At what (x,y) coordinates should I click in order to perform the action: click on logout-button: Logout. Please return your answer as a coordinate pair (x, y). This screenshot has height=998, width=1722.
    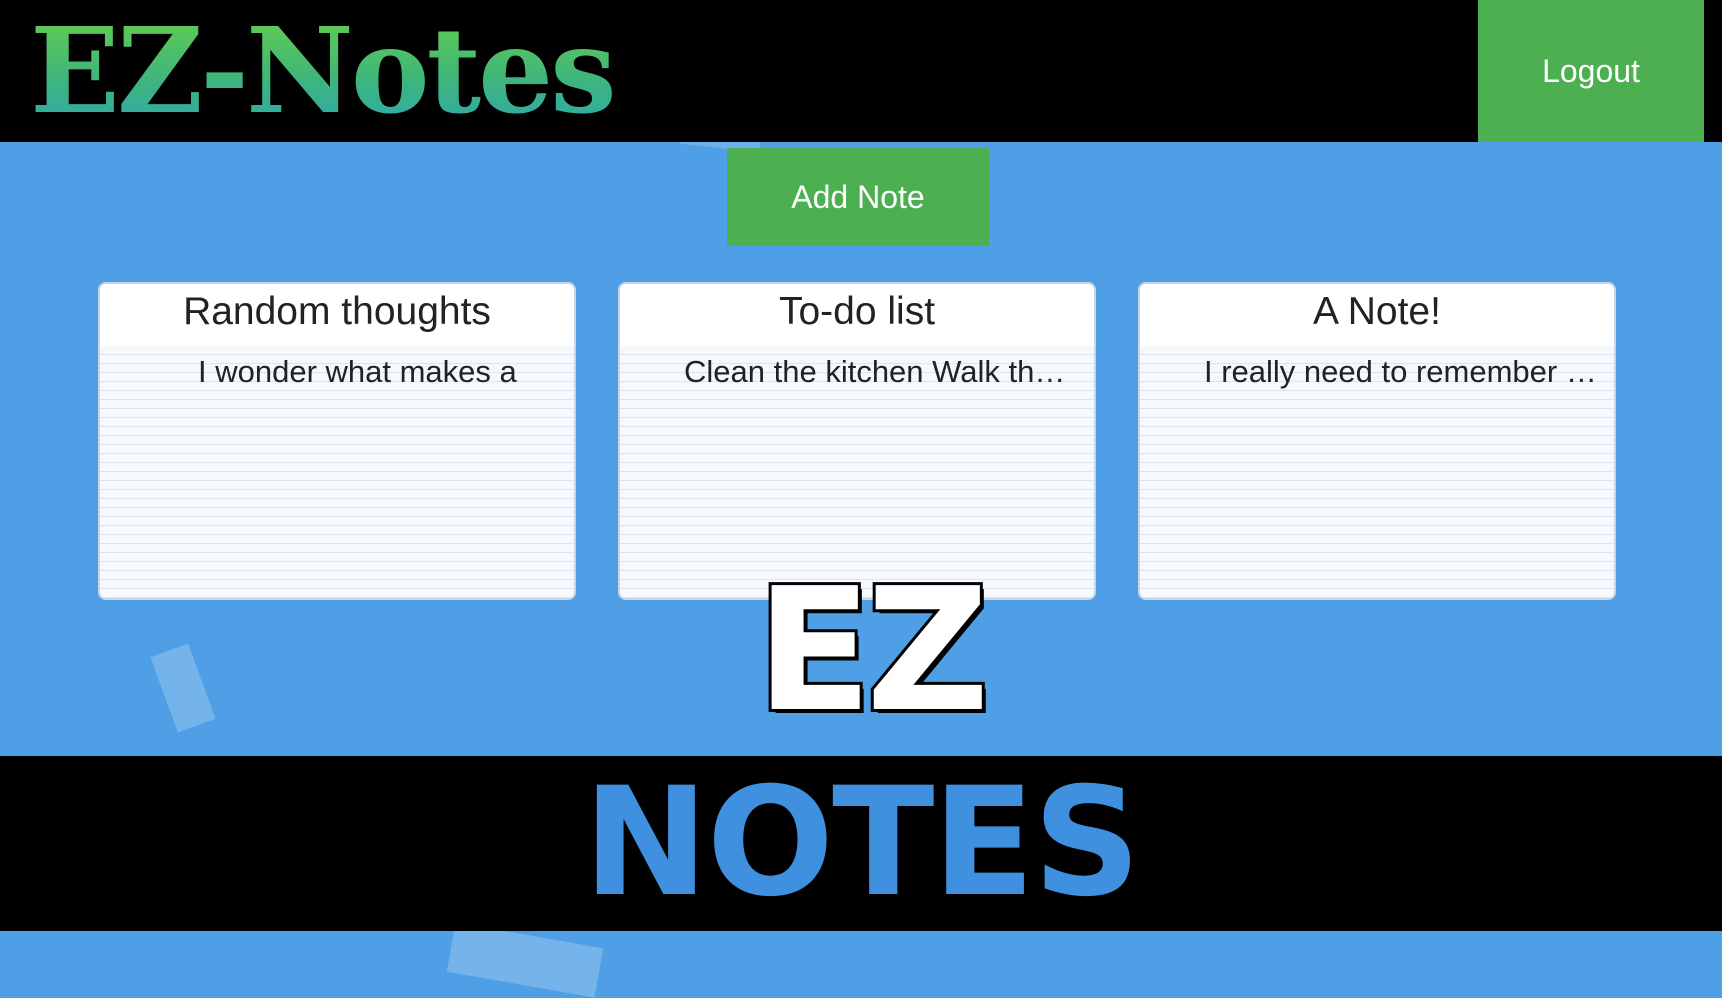
    Looking at the image, I should click on (1591, 71).